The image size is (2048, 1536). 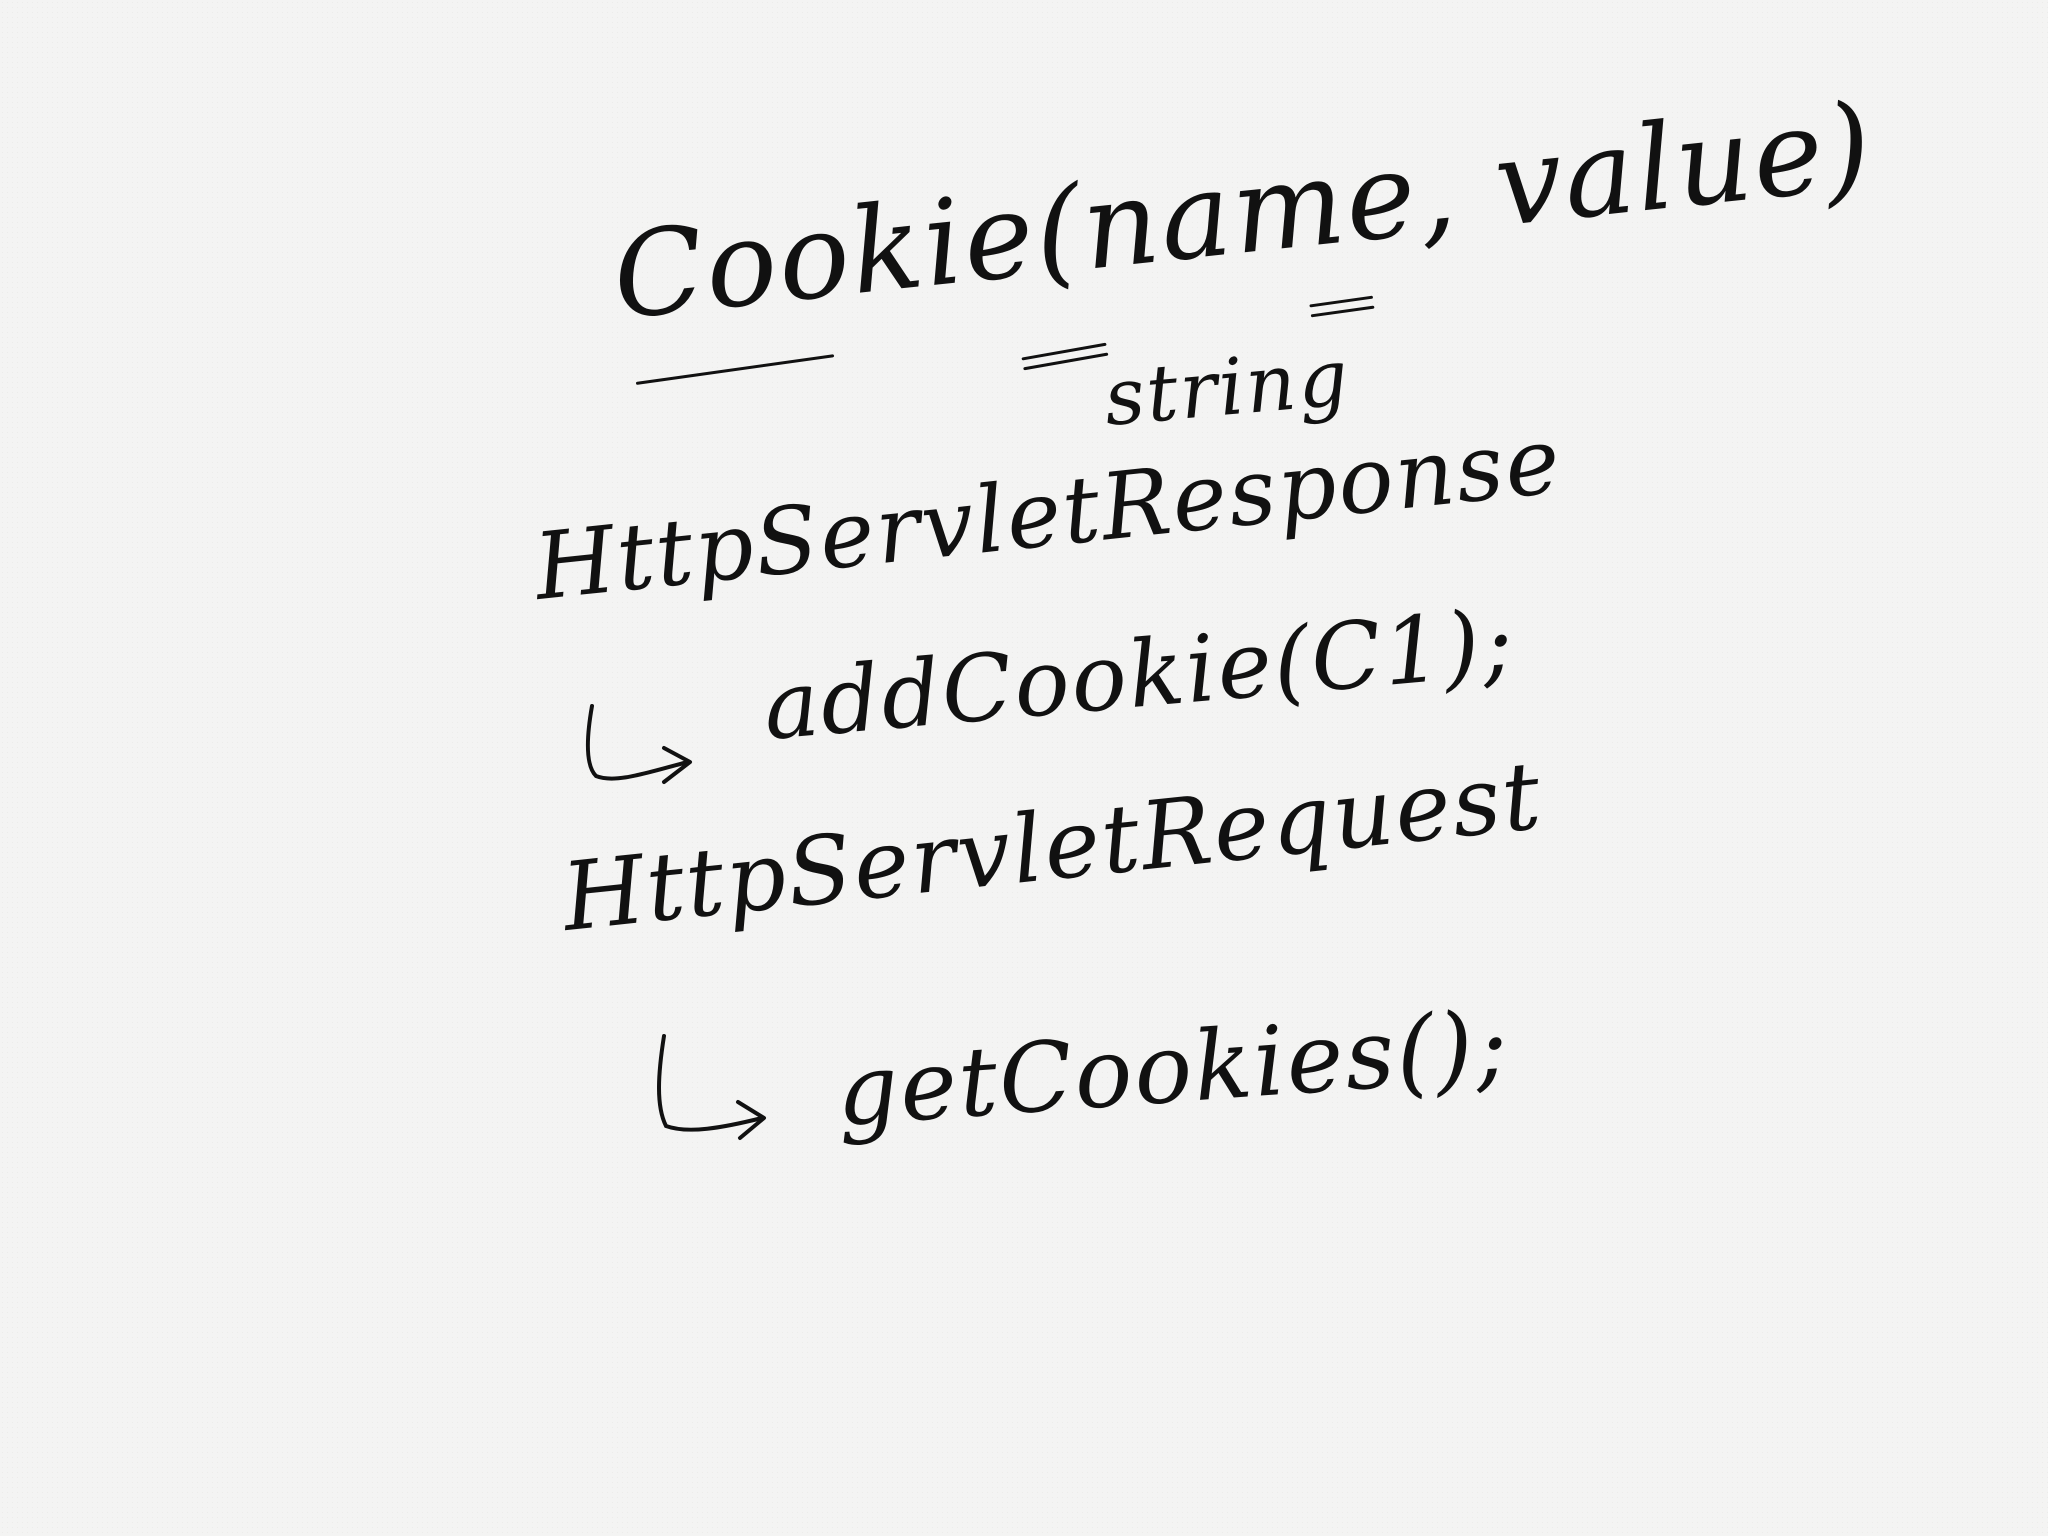 What do you see at coordinates (1227, 388) in the screenshot?
I see `string-annotation-text: string` at bounding box center [1227, 388].